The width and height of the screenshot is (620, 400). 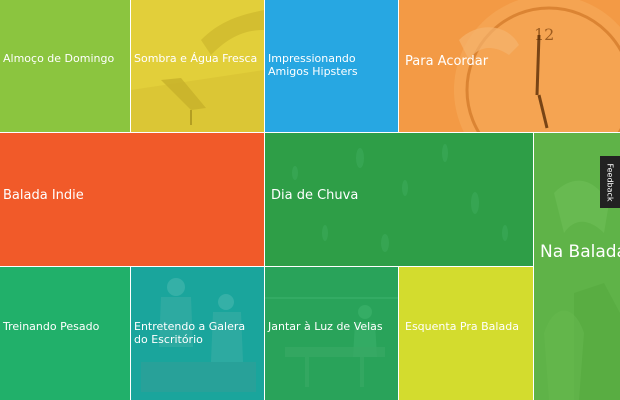 I want to click on tile-label: Balada Indie, so click(x=43, y=195).